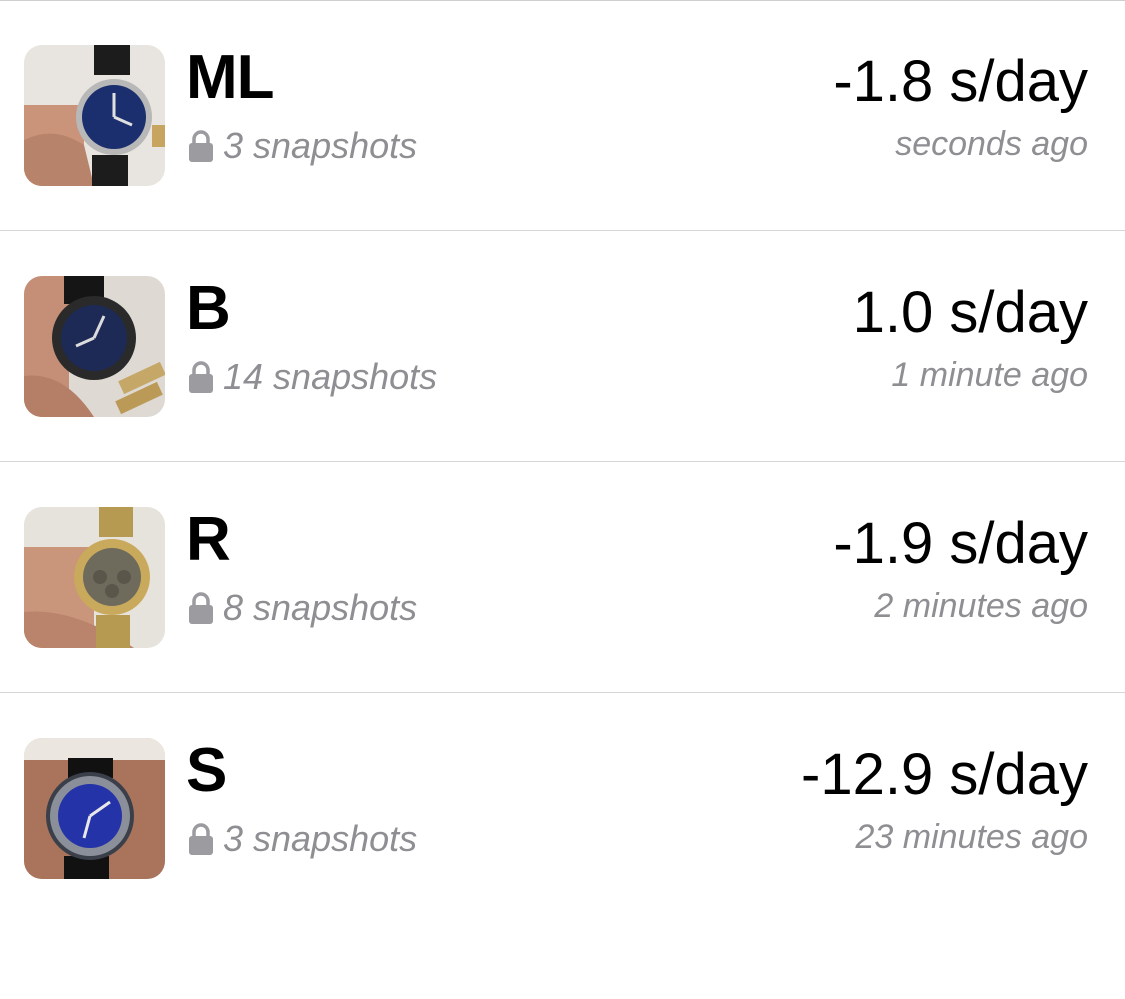 The width and height of the screenshot is (1125, 999). What do you see at coordinates (960, 81) in the screenshot?
I see `rate-value: -1.8 s/day` at bounding box center [960, 81].